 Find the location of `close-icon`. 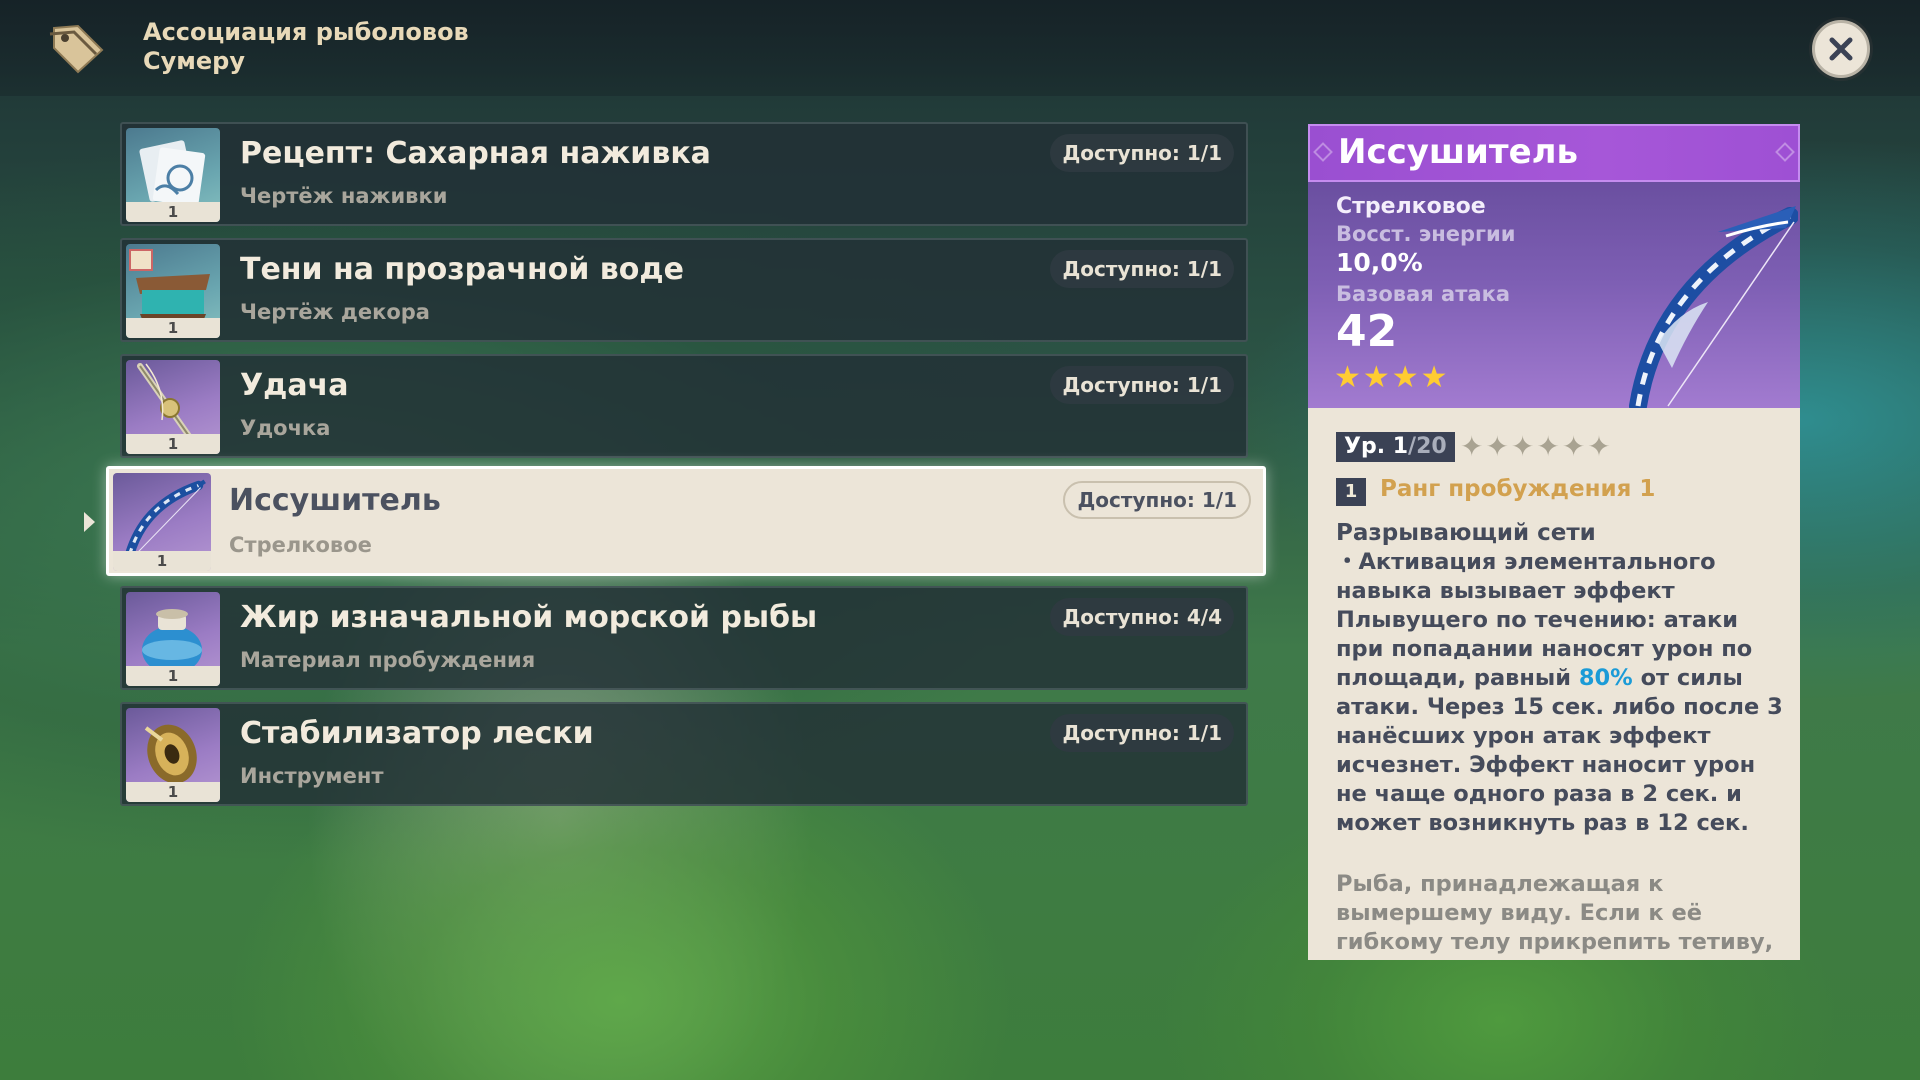

close-icon is located at coordinates (1841, 49).